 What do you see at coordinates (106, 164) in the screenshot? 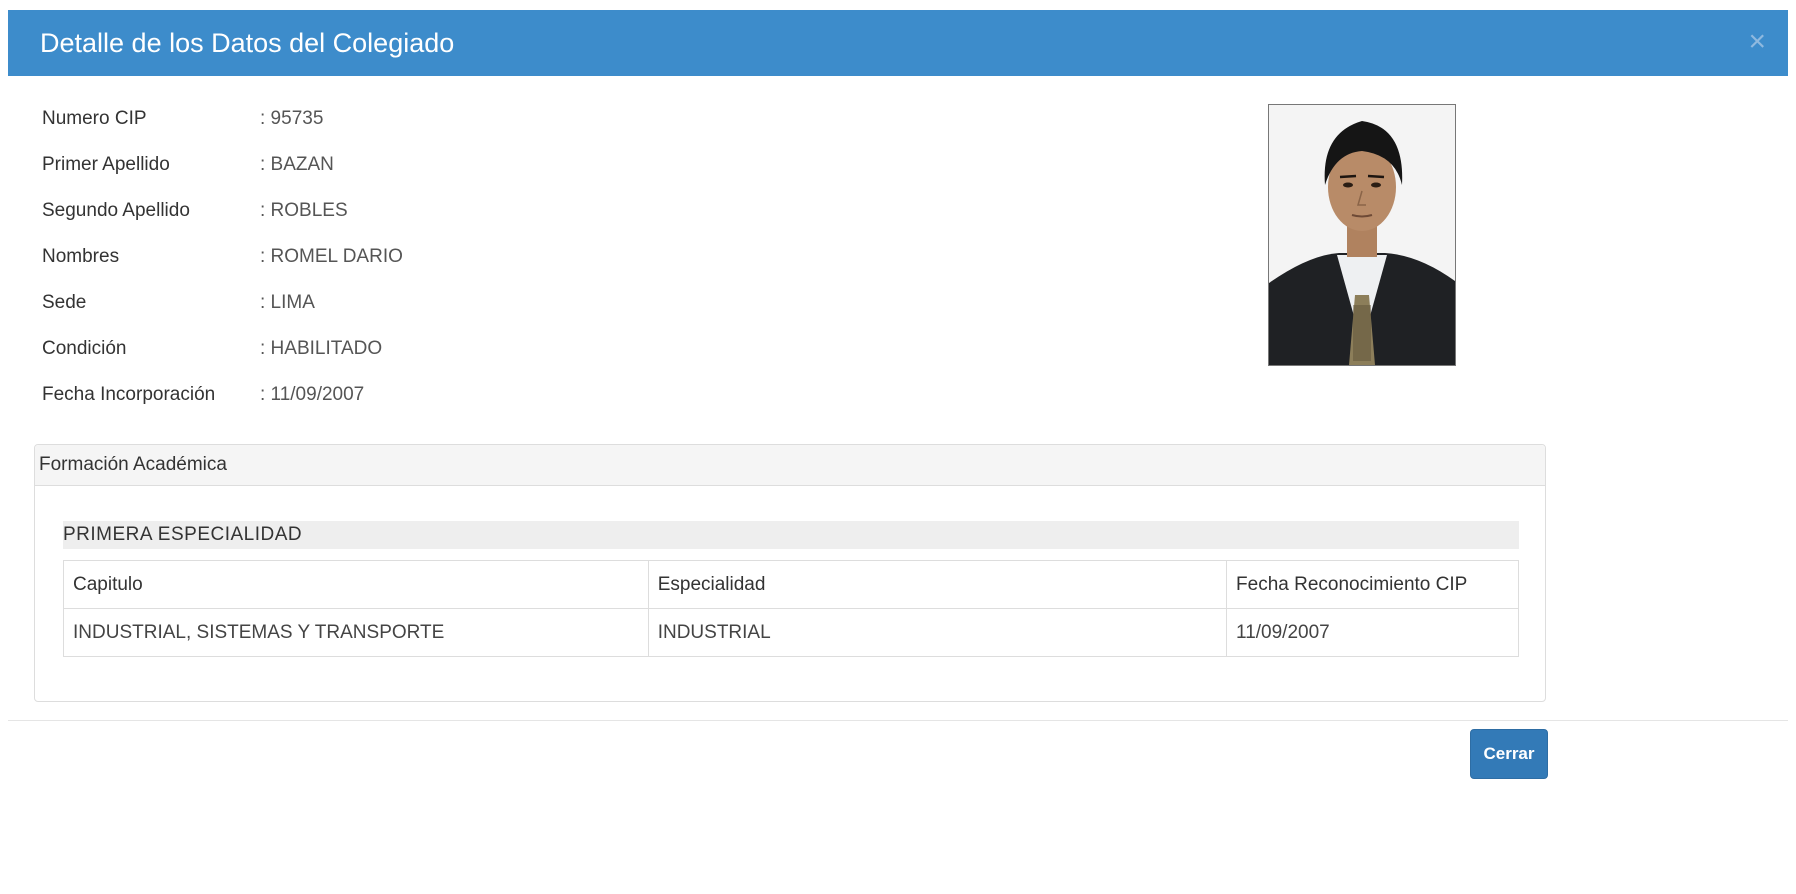
I see `field-label: Primer Apellido` at bounding box center [106, 164].